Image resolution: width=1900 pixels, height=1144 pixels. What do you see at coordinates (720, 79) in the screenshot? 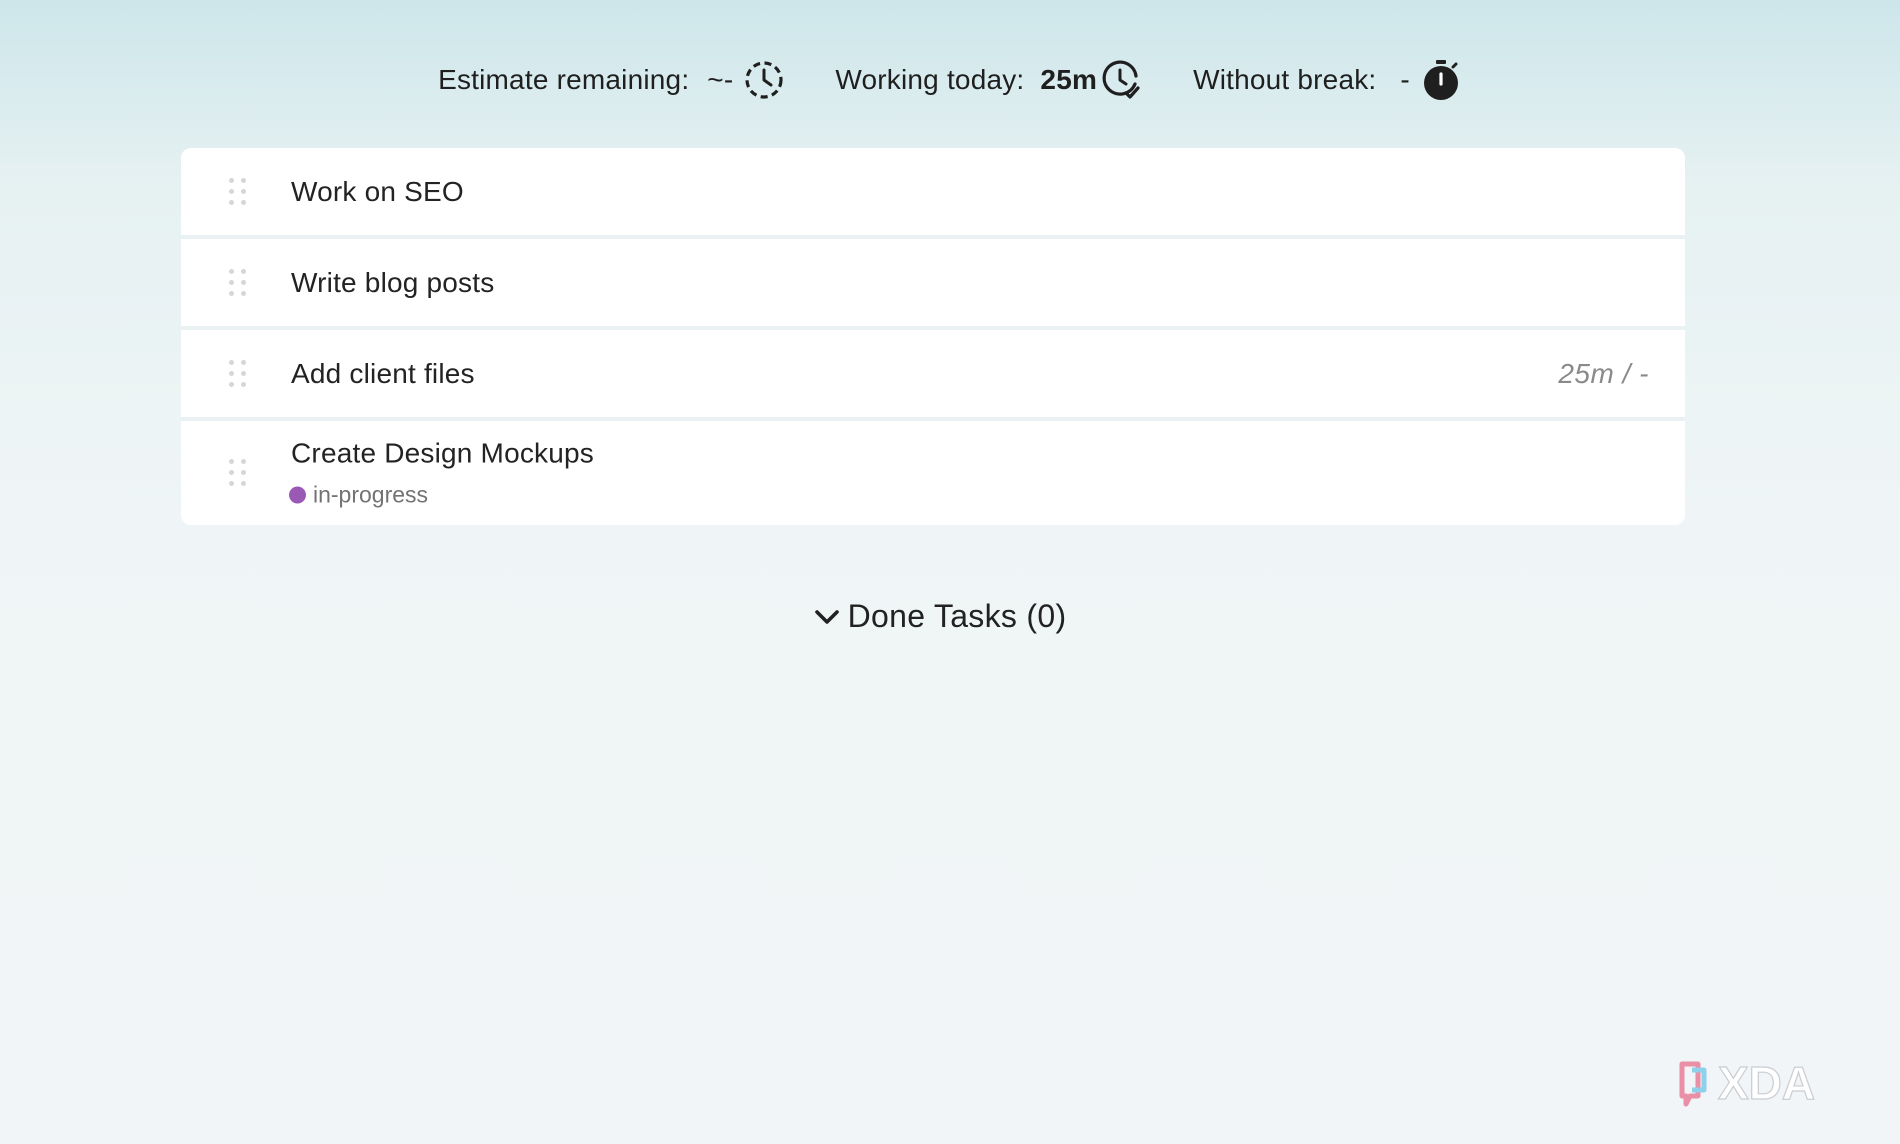
I see `estimate-remaining-value: ~-` at bounding box center [720, 79].